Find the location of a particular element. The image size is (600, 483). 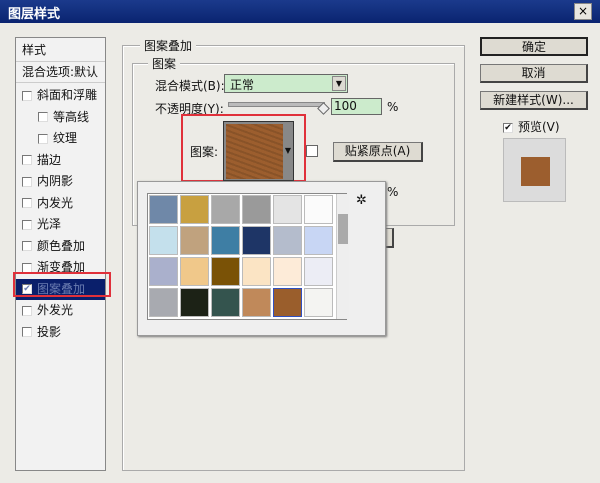

style-item: 投影 is located at coordinates (60, 332).